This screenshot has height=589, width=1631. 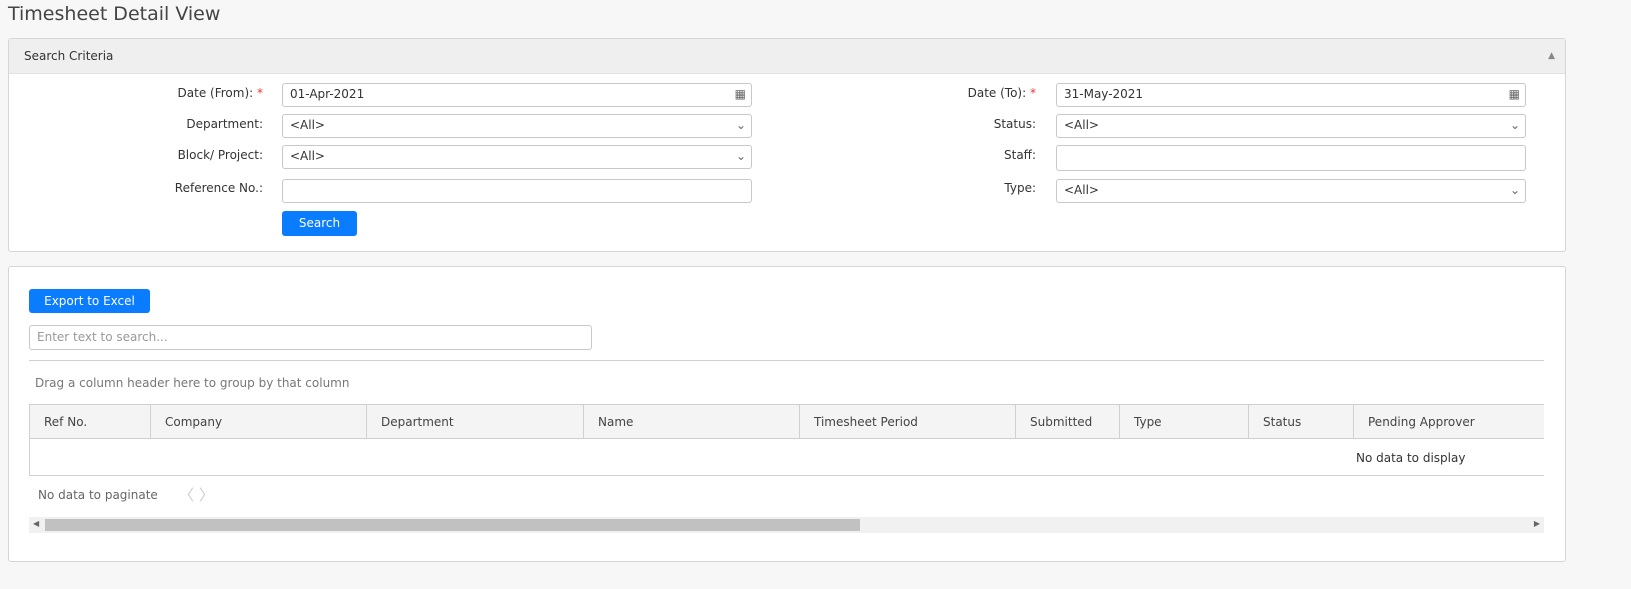 I want to click on panel-title: Search Criteria, so click(x=69, y=56).